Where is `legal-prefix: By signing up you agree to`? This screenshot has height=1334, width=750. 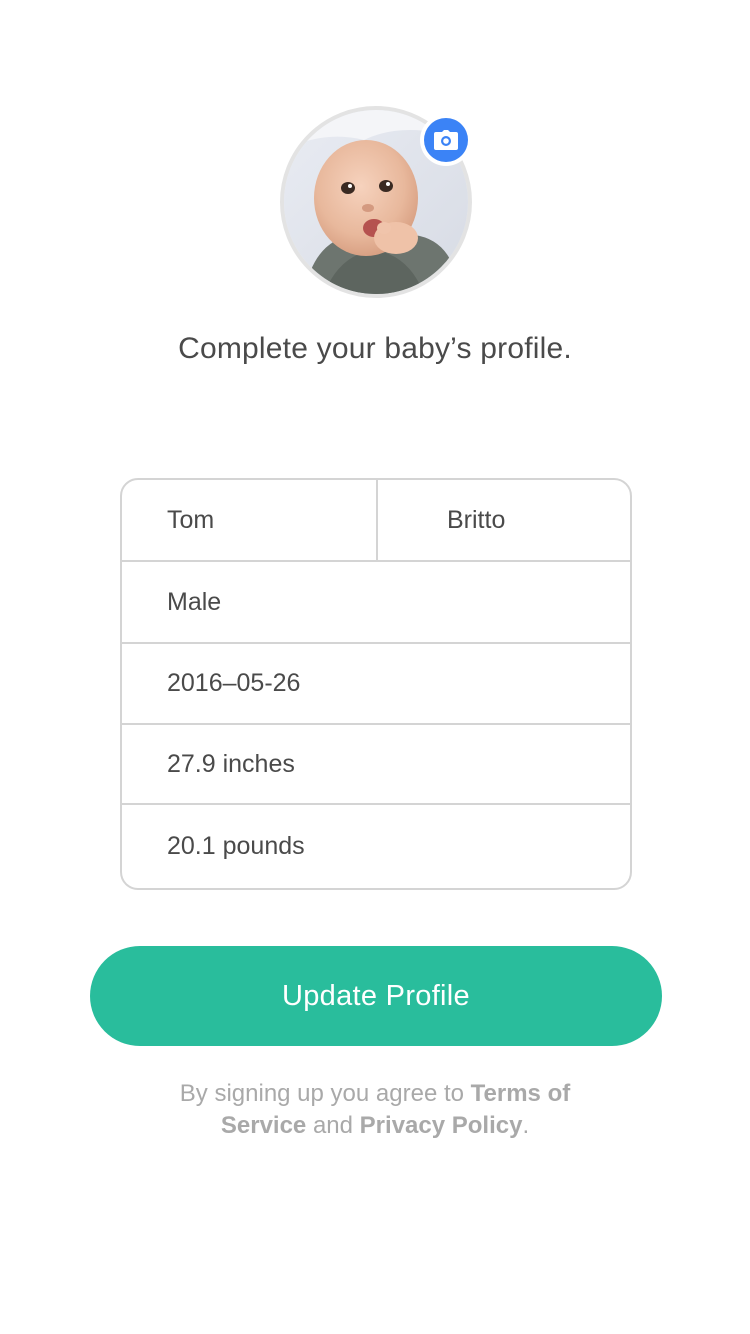
legal-prefix: By signing up you agree to is located at coordinates (325, 1093).